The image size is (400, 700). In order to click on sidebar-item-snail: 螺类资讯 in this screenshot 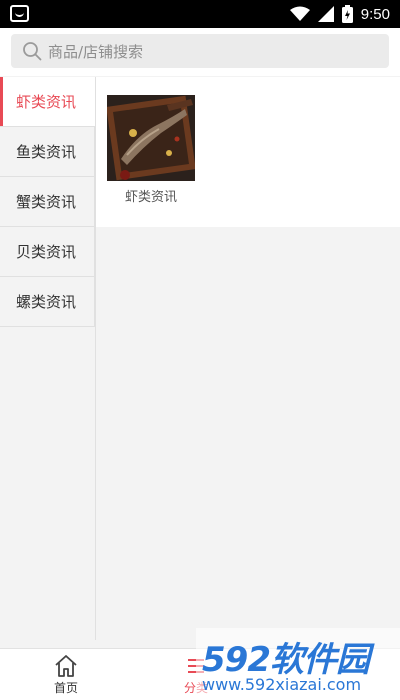, I will do `click(47, 302)`.